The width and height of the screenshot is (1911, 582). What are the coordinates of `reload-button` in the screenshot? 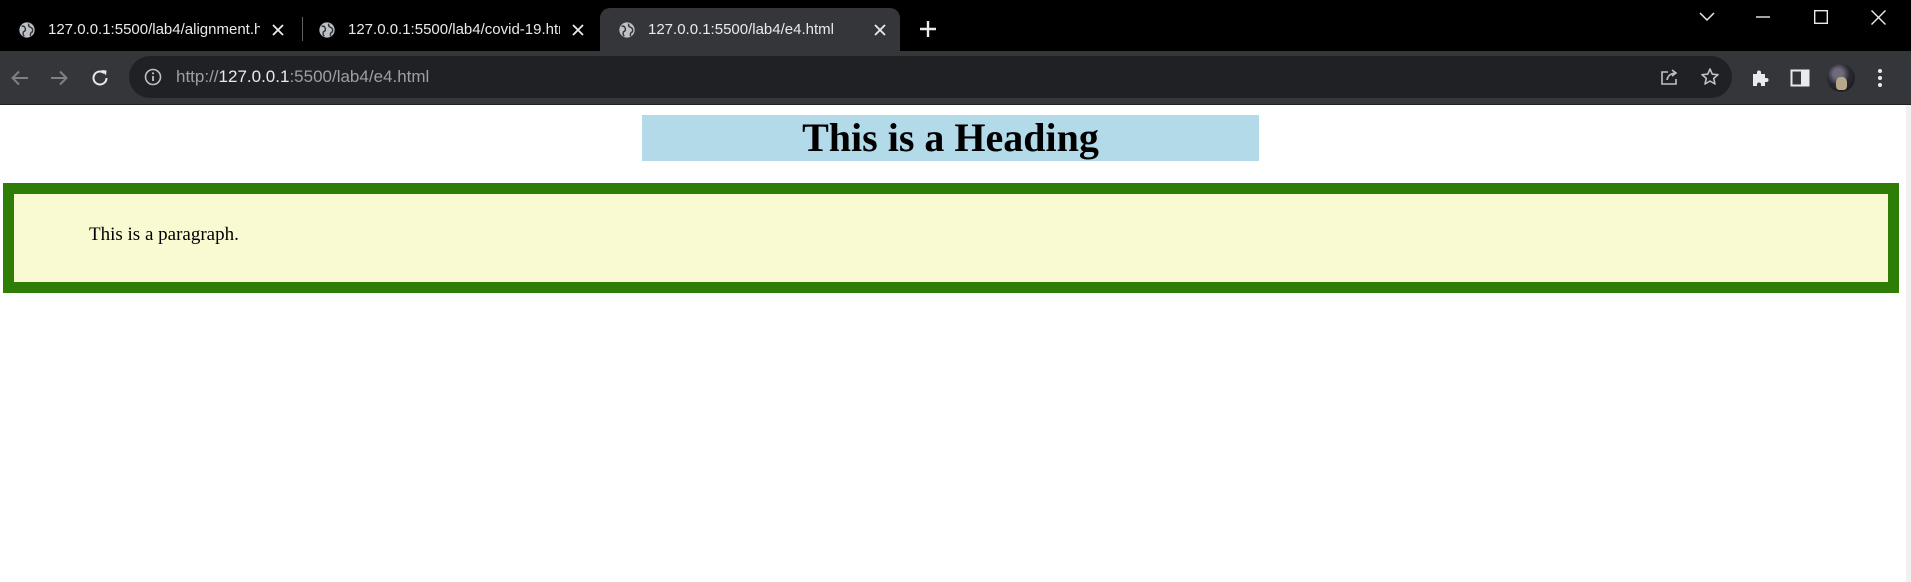 It's located at (100, 78).